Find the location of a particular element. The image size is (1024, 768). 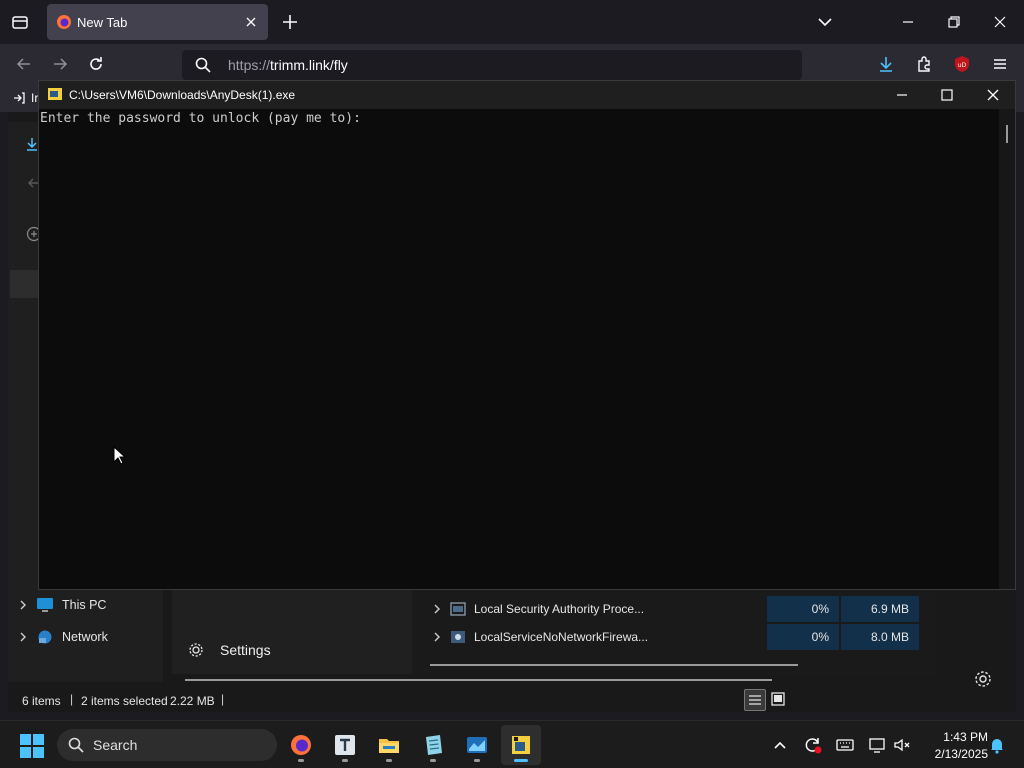

restore-icon is located at coordinates (954, 22).